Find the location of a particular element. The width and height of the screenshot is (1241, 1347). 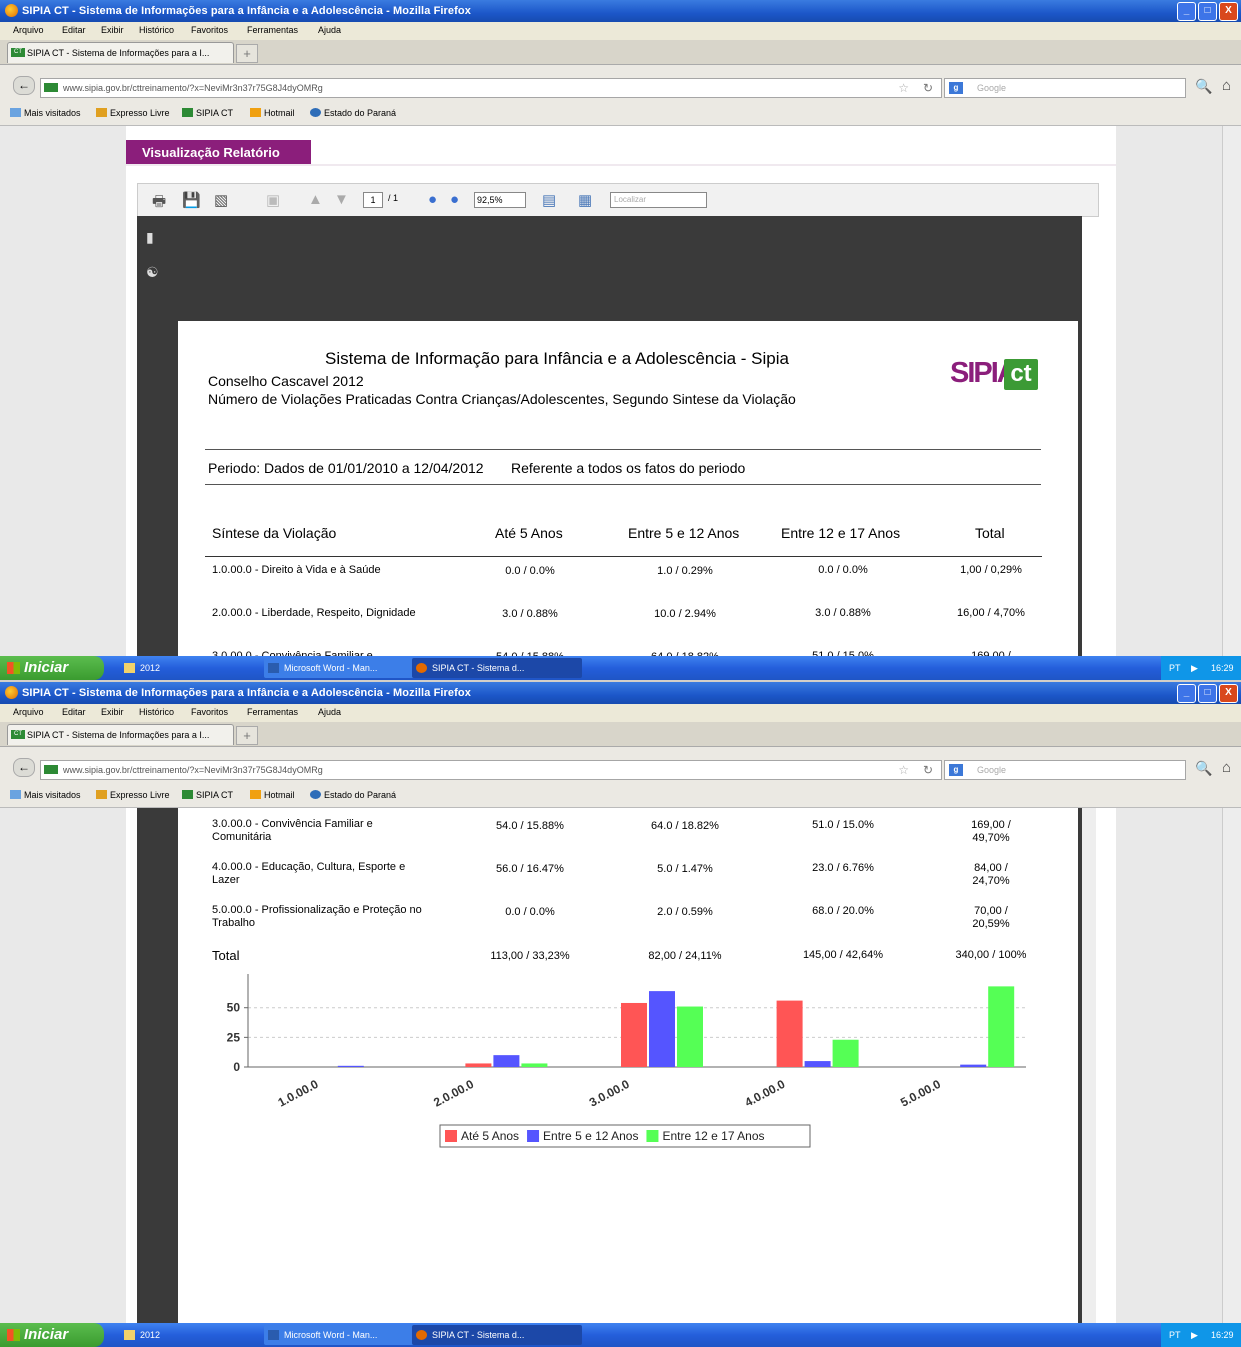

first-page-icon: ▲ is located at coordinates (315, 199).